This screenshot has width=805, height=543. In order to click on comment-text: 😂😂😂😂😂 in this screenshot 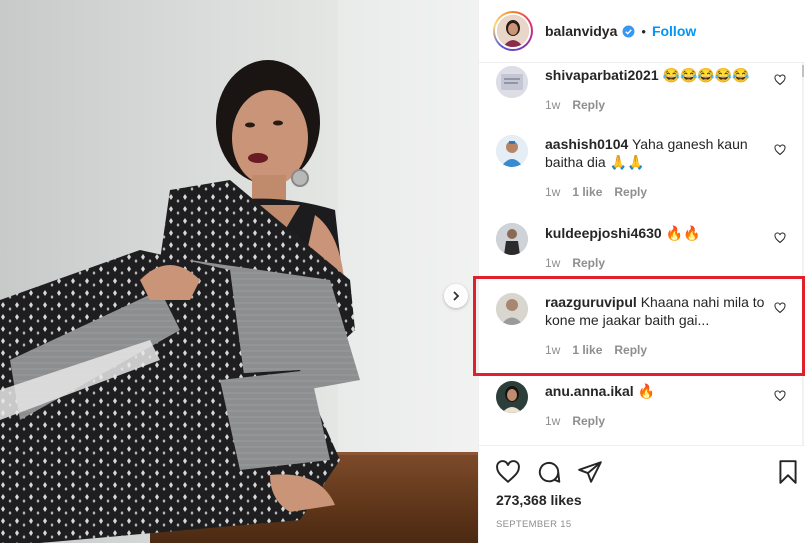, I will do `click(706, 75)`.